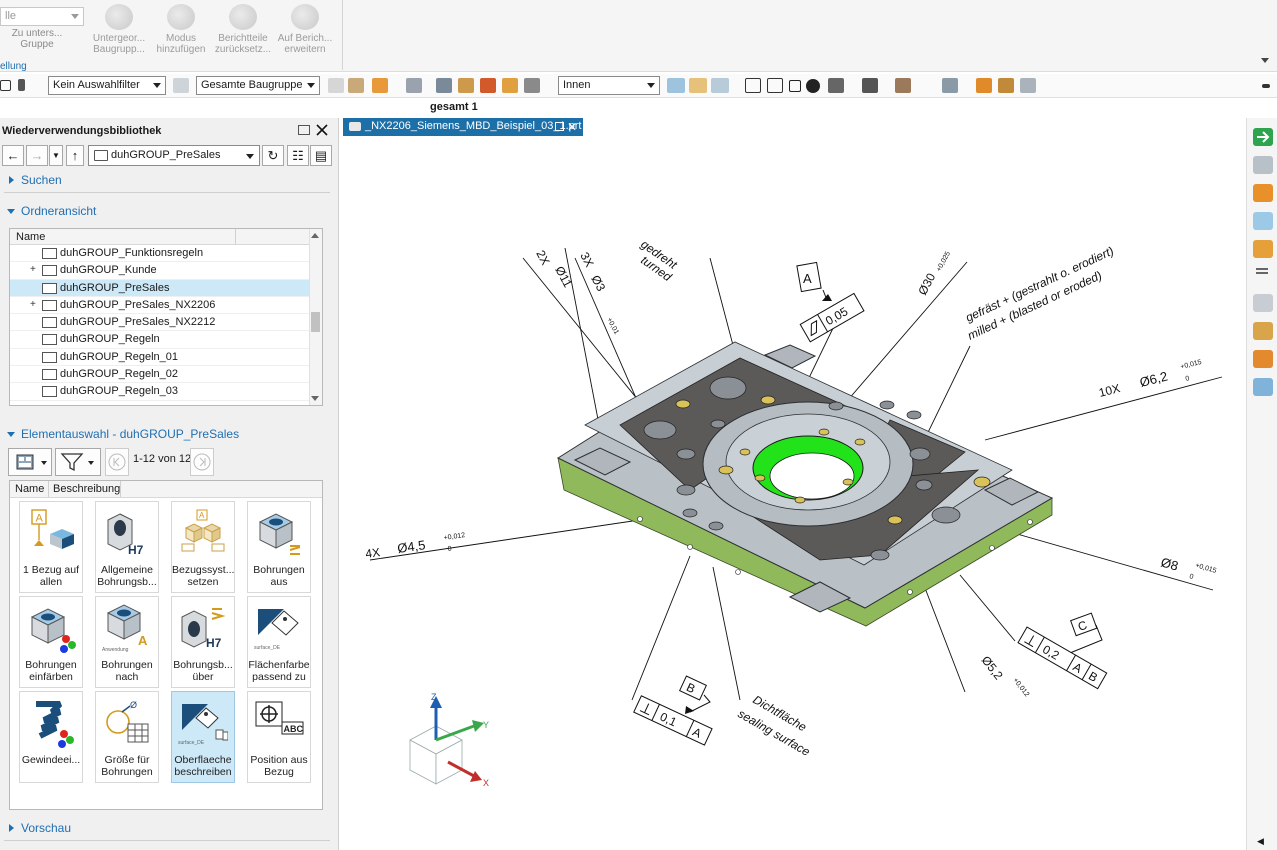 This screenshot has height=850, width=1277. What do you see at coordinates (870, 85) in the screenshot?
I see `settings-gear-icon` at bounding box center [870, 85].